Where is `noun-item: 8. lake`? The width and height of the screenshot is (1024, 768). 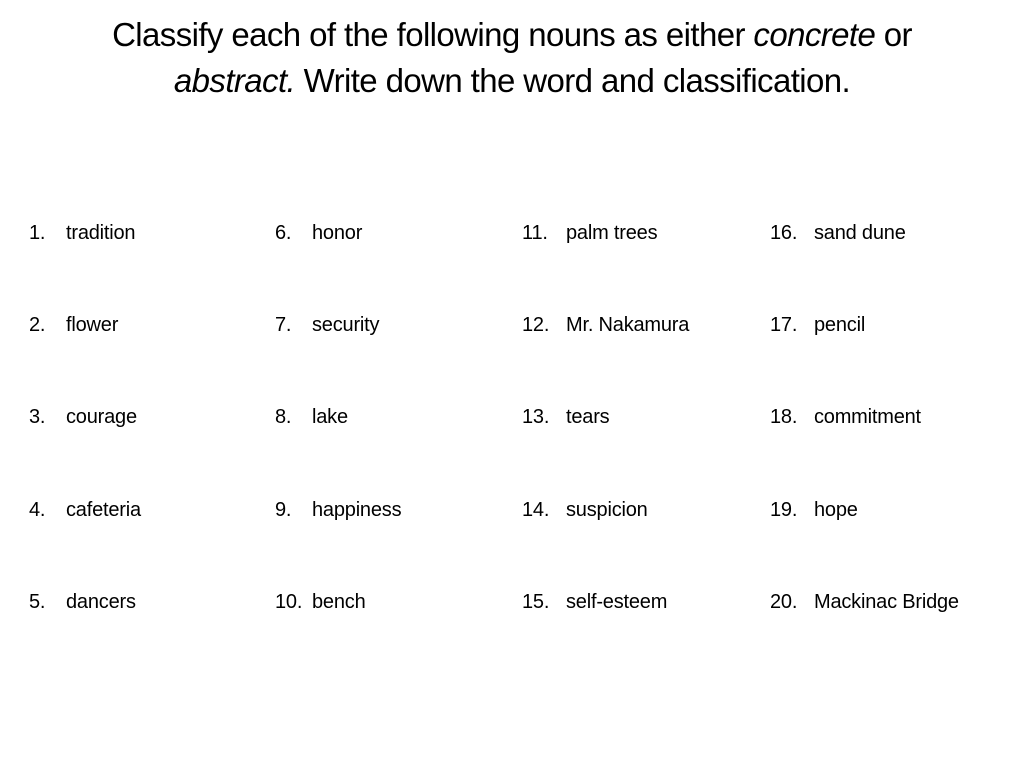
noun-item: 8. lake is located at coordinates (311, 417).